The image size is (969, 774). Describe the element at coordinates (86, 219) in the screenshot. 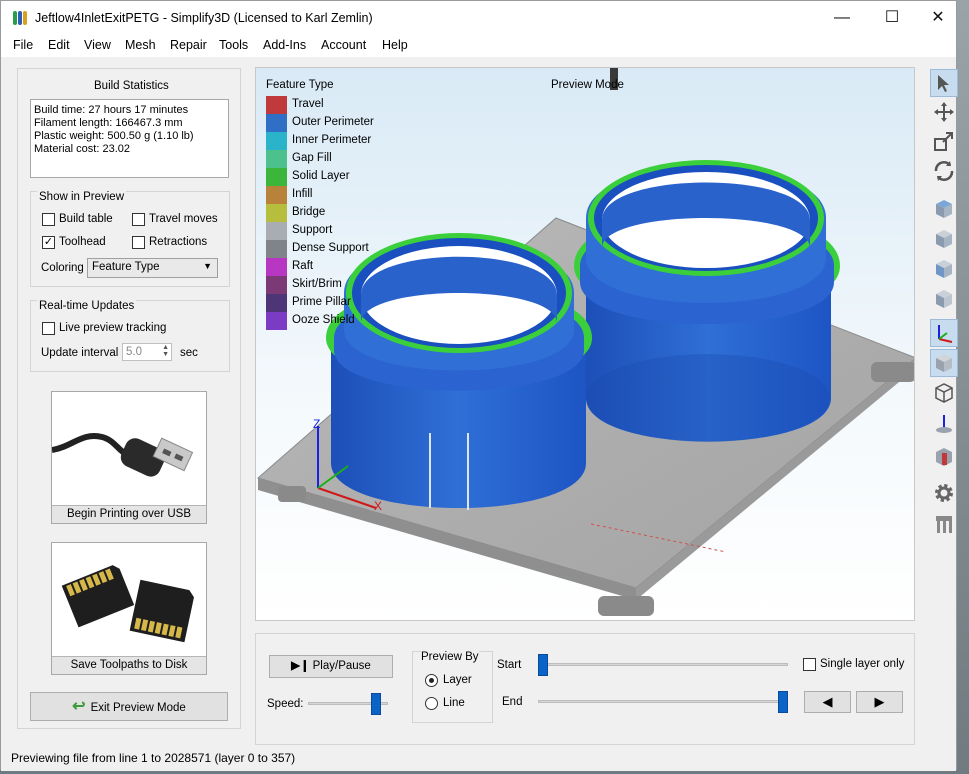

I see `build-table-label: Build table` at that location.